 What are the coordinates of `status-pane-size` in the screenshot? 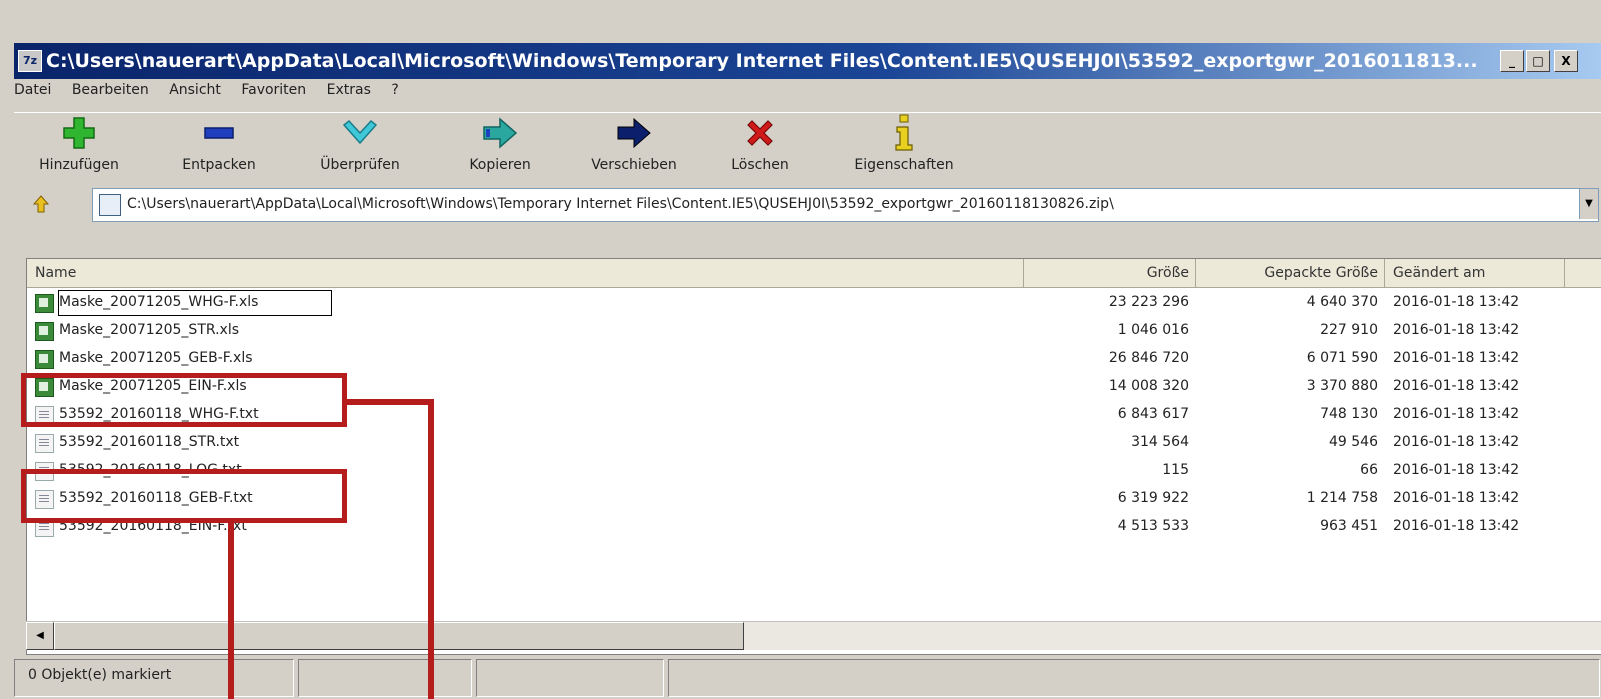 It's located at (385, 678).